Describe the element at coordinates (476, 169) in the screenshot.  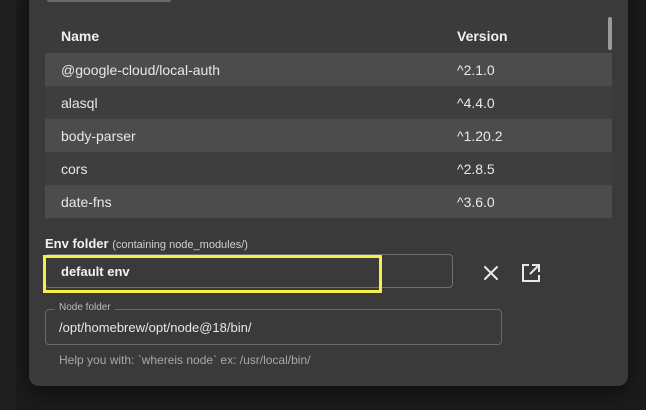
I see `row-version: ^2.8.5` at that location.